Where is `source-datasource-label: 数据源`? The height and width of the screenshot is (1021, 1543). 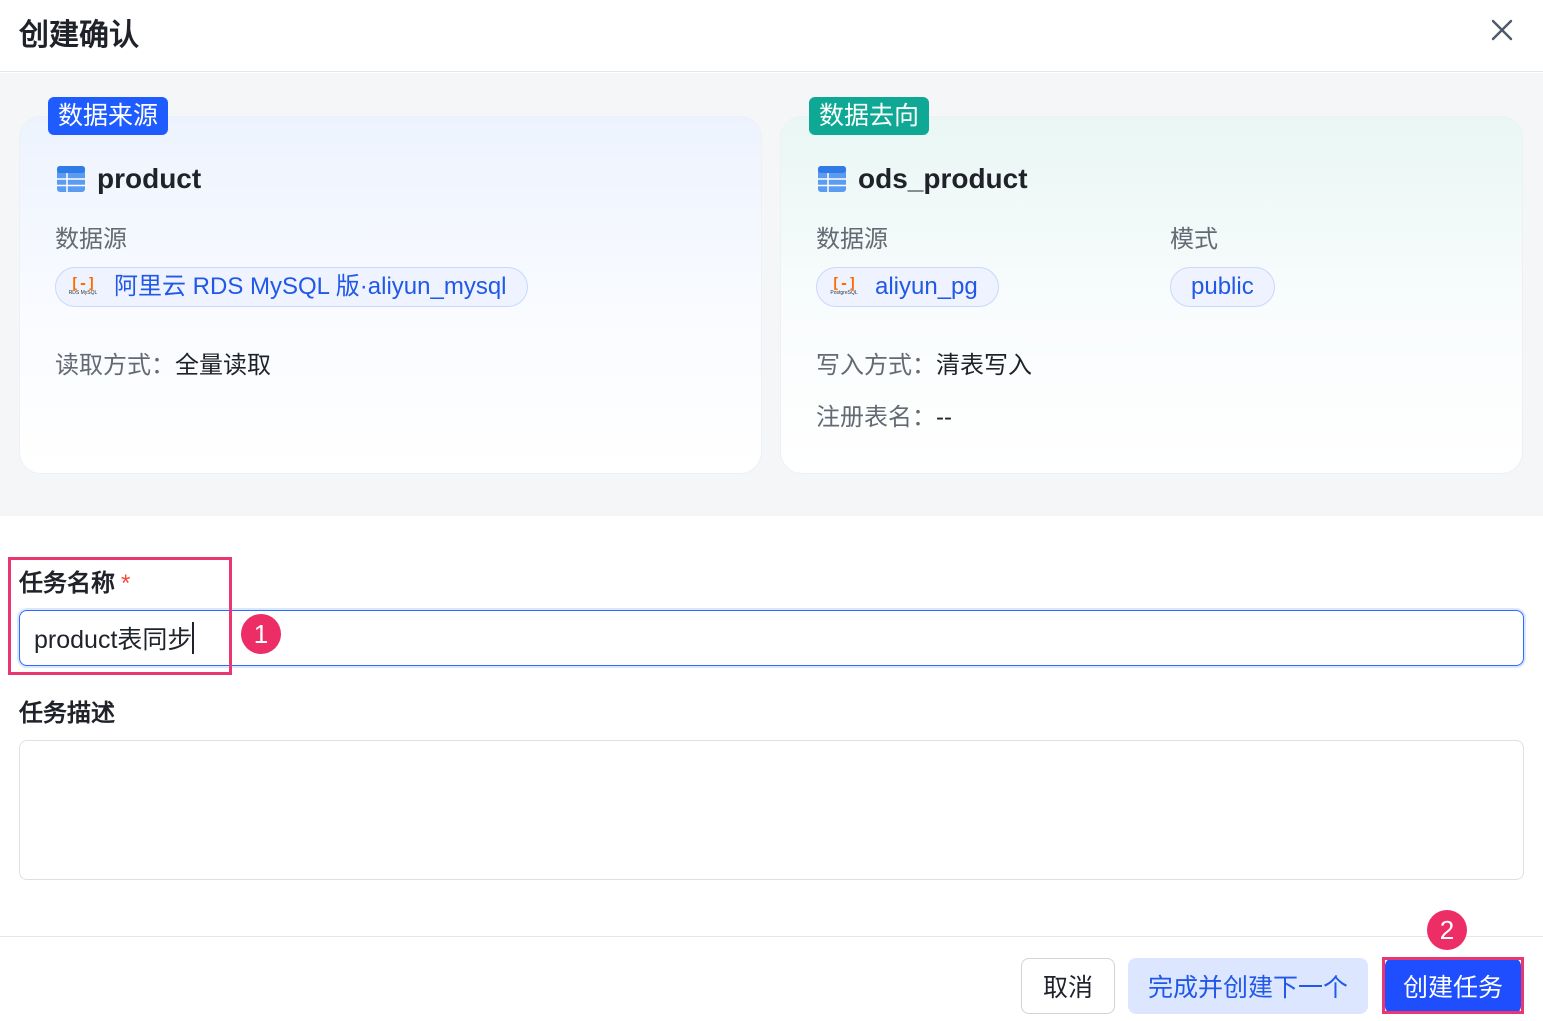
source-datasource-label: 数据源 is located at coordinates (91, 239).